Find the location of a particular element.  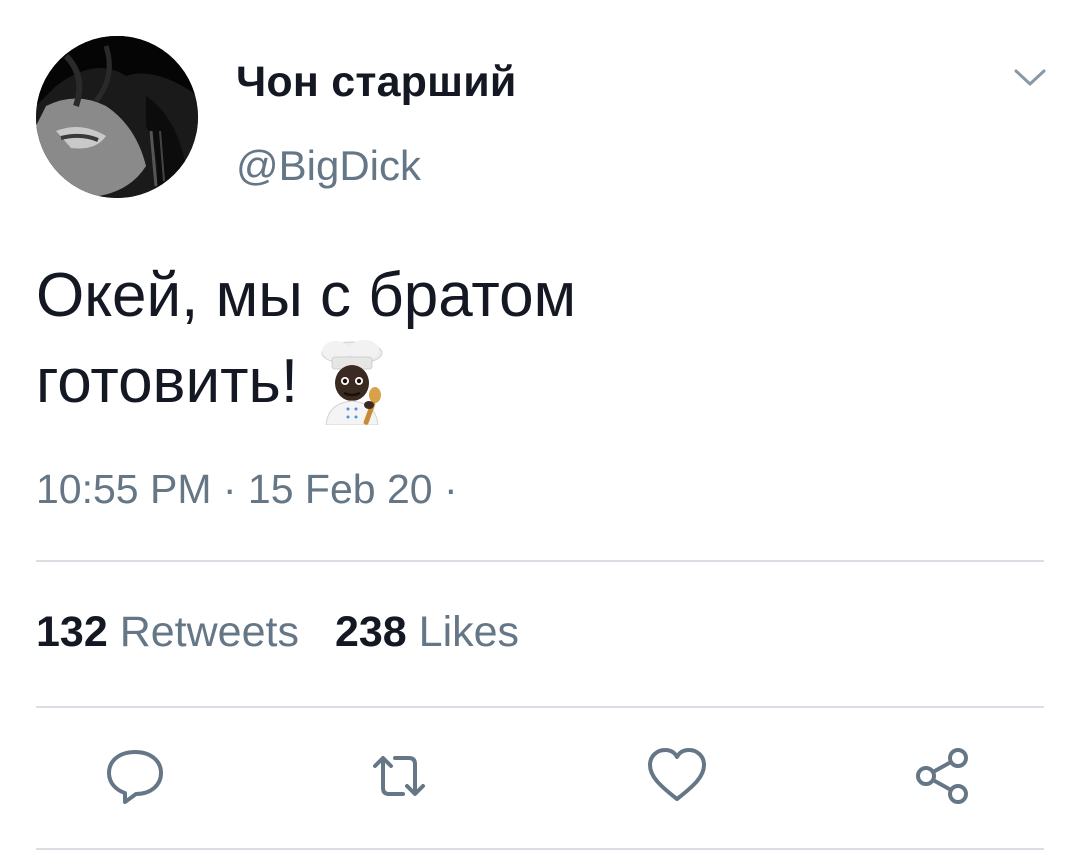

cook-emoji-icon is located at coordinates (352, 382).